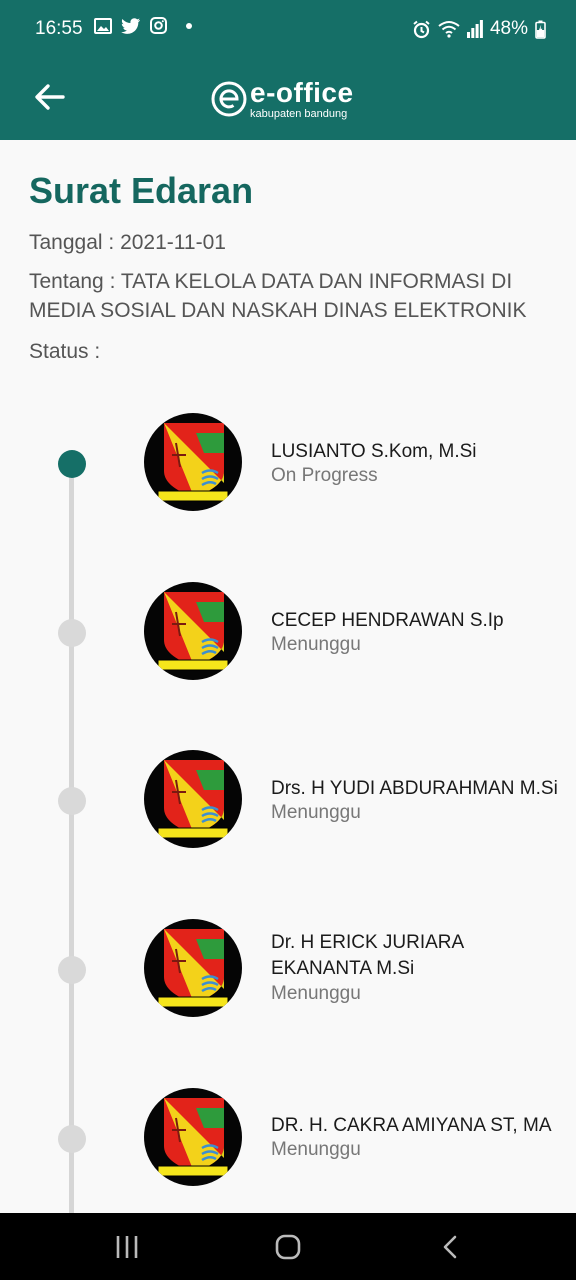  I want to click on system-nav-bar, so click(288, 1246).